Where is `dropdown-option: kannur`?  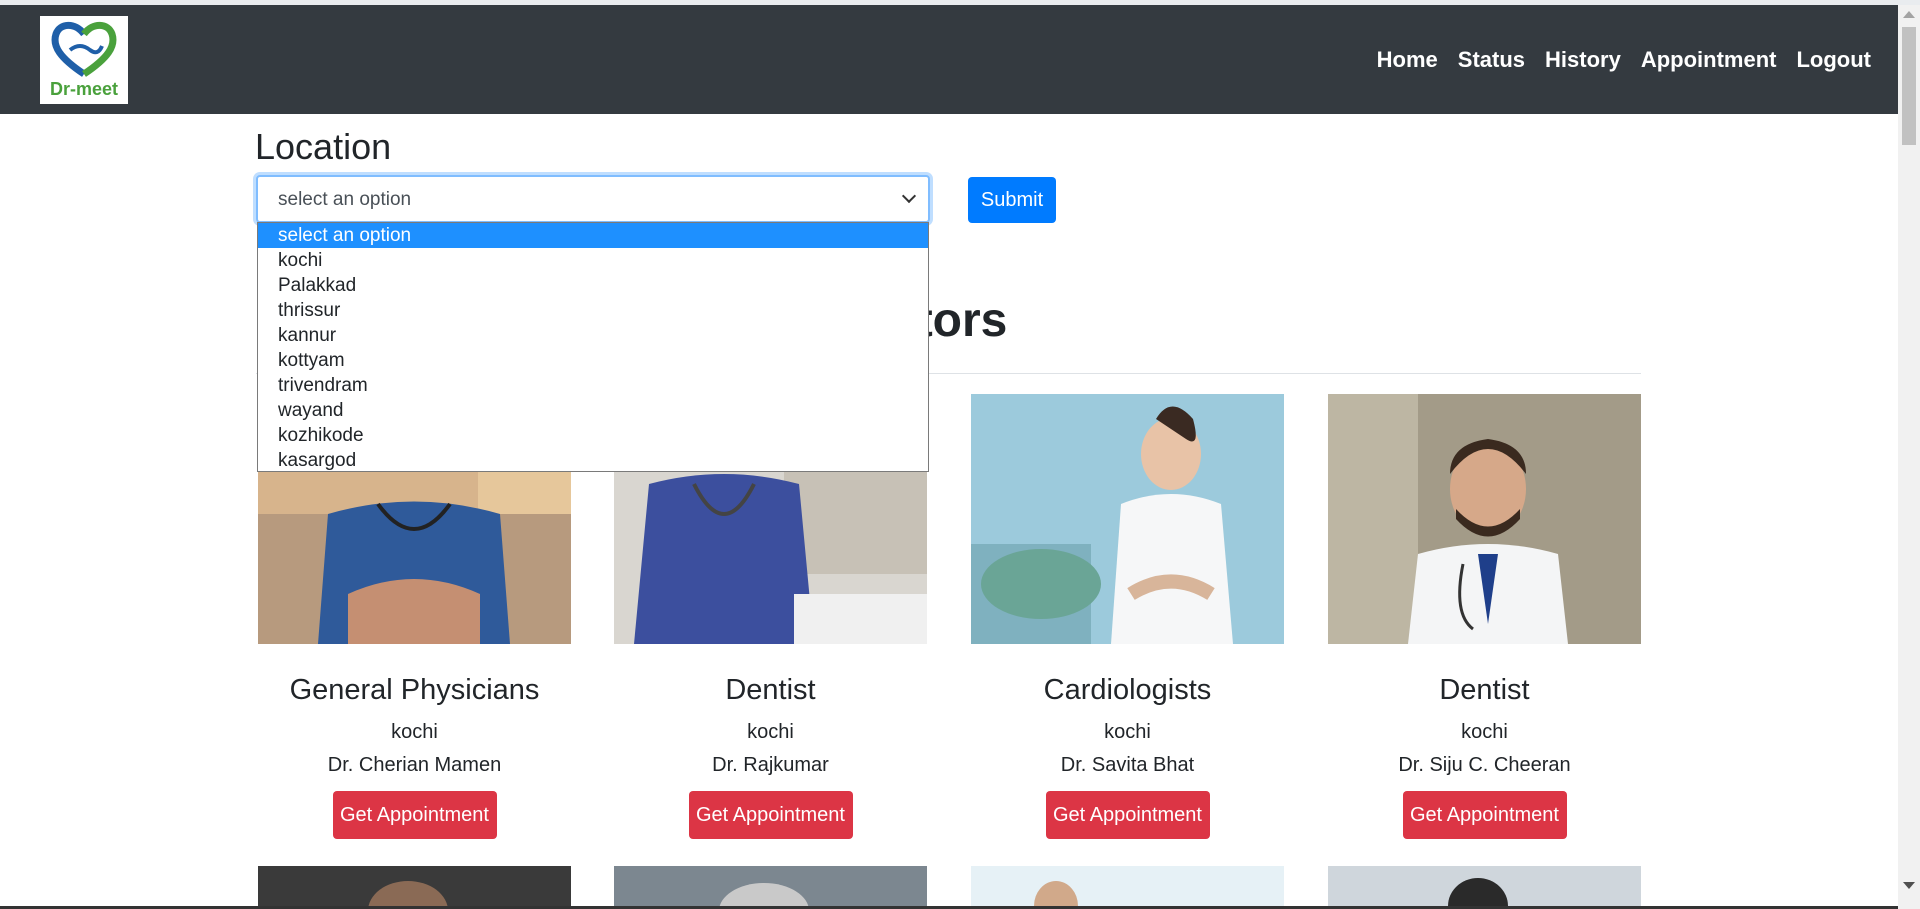 dropdown-option: kannur is located at coordinates (593, 335).